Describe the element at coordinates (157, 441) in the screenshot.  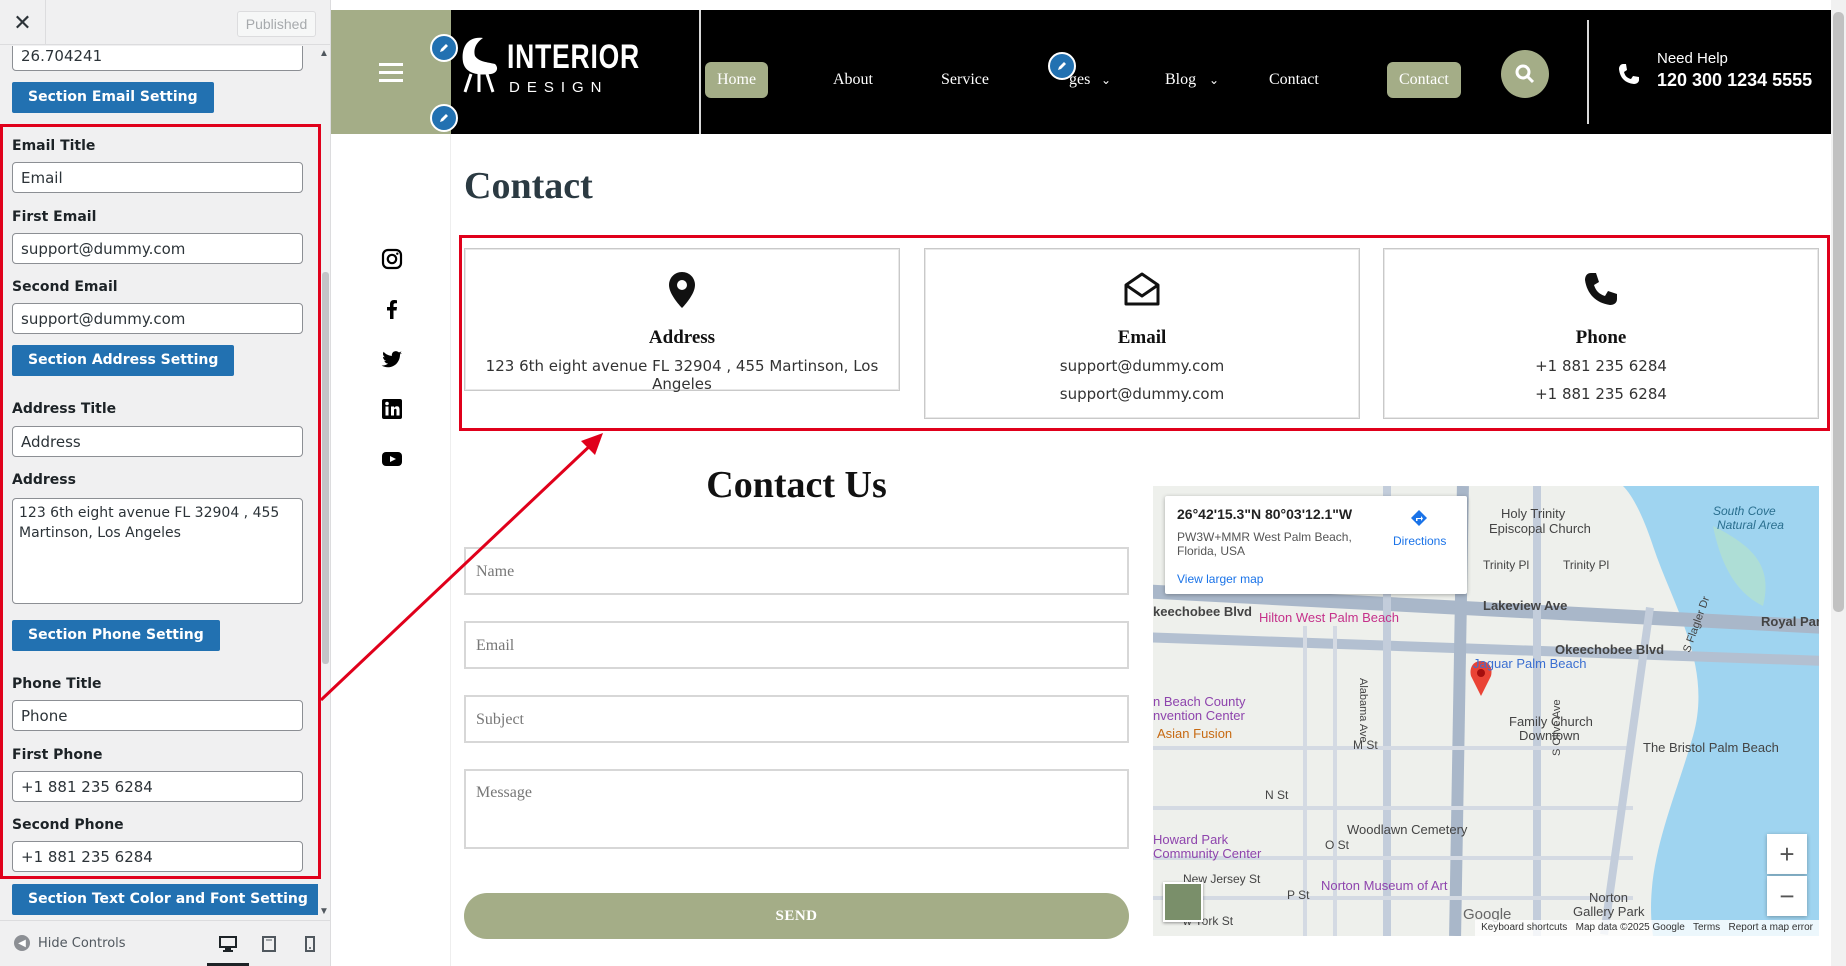
I see `address-title-field: Address` at that location.